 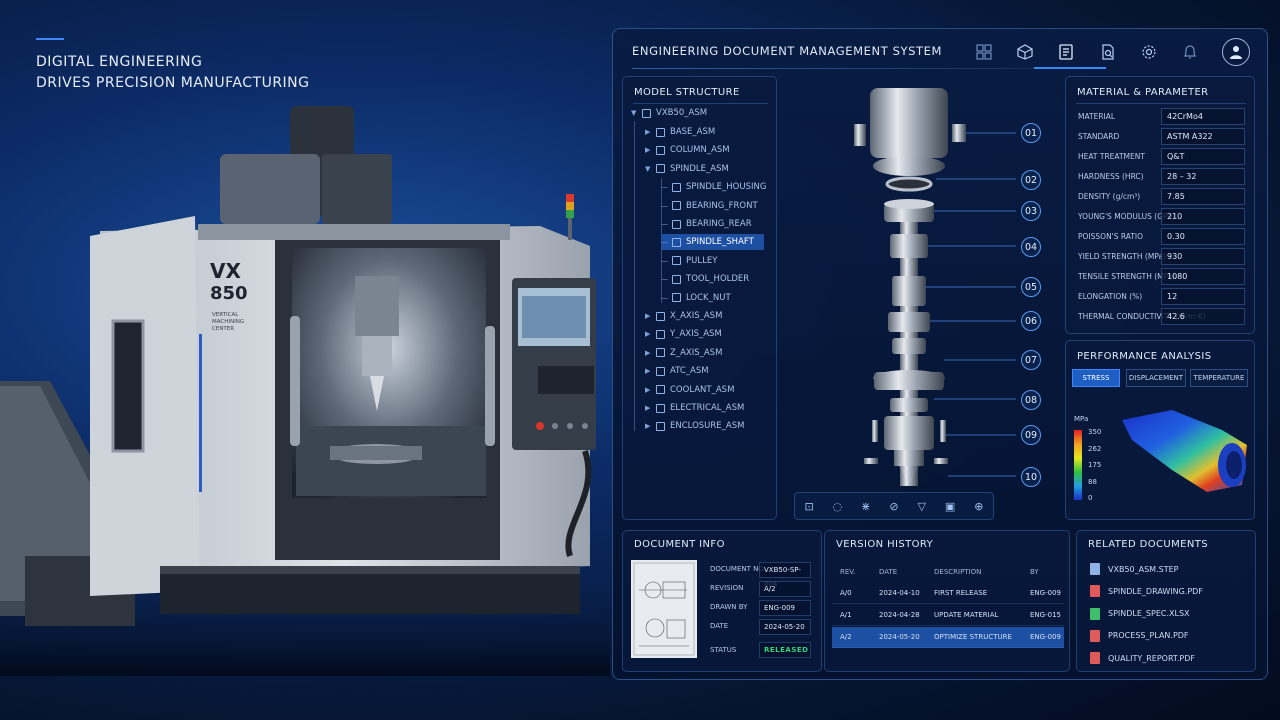 I want to click on pdf-file-icon, so click(x=1095, y=658).